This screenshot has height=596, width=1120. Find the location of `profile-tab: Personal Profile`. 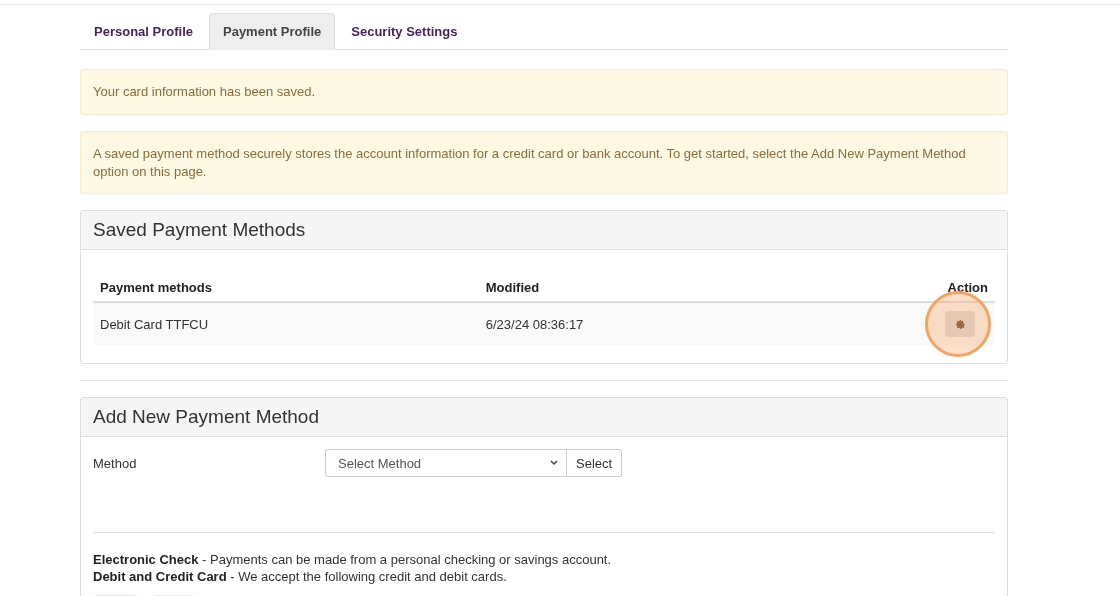

profile-tab: Personal Profile is located at coordinates (143, 31).